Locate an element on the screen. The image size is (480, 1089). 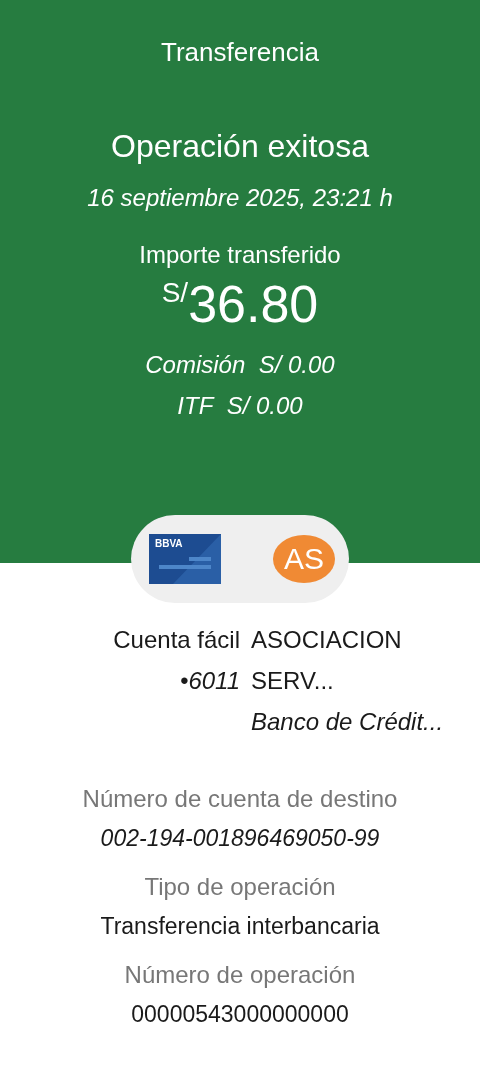
origin-account-number: •6011 is located at coordinates (210, 681).